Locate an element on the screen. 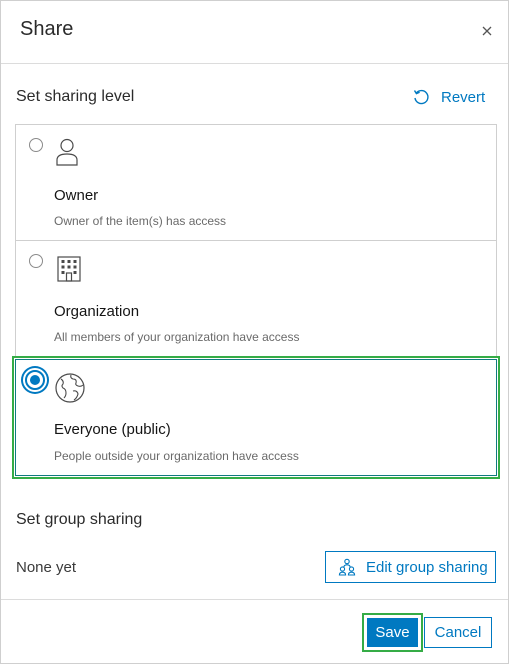 This screenshot has height=664, width=509. option-description: Owner of the item(s) has access is located at coordinates (140, 221).